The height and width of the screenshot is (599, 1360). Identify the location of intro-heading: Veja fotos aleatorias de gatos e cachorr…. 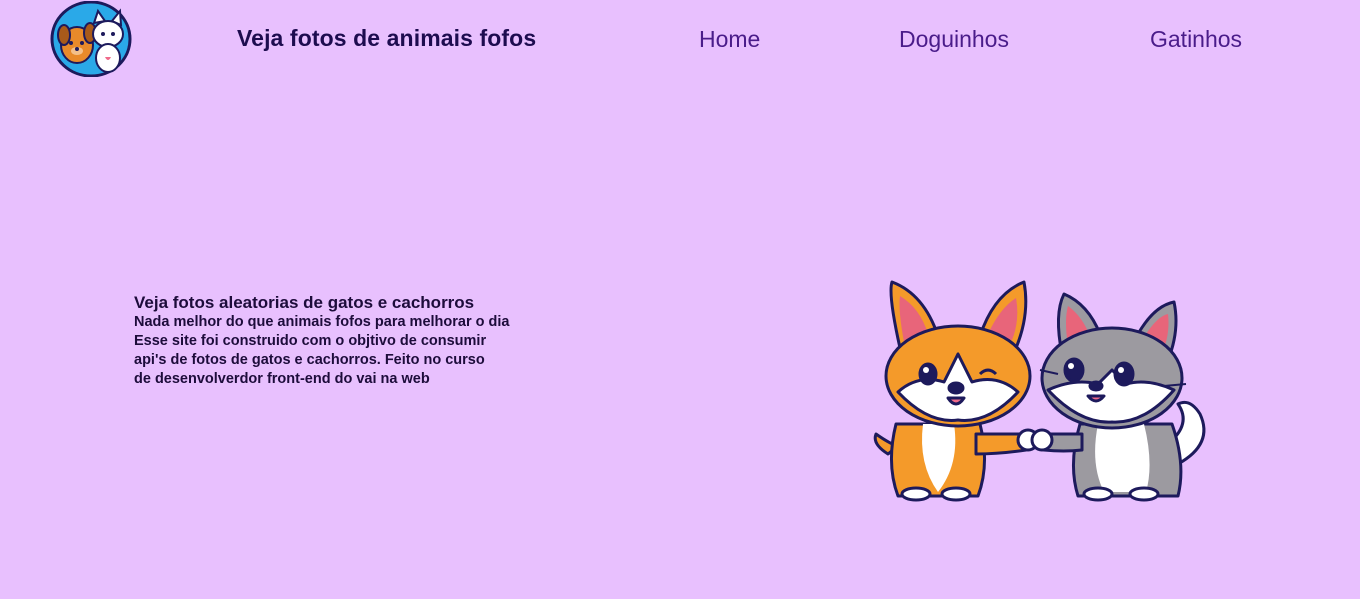
(304, 302).